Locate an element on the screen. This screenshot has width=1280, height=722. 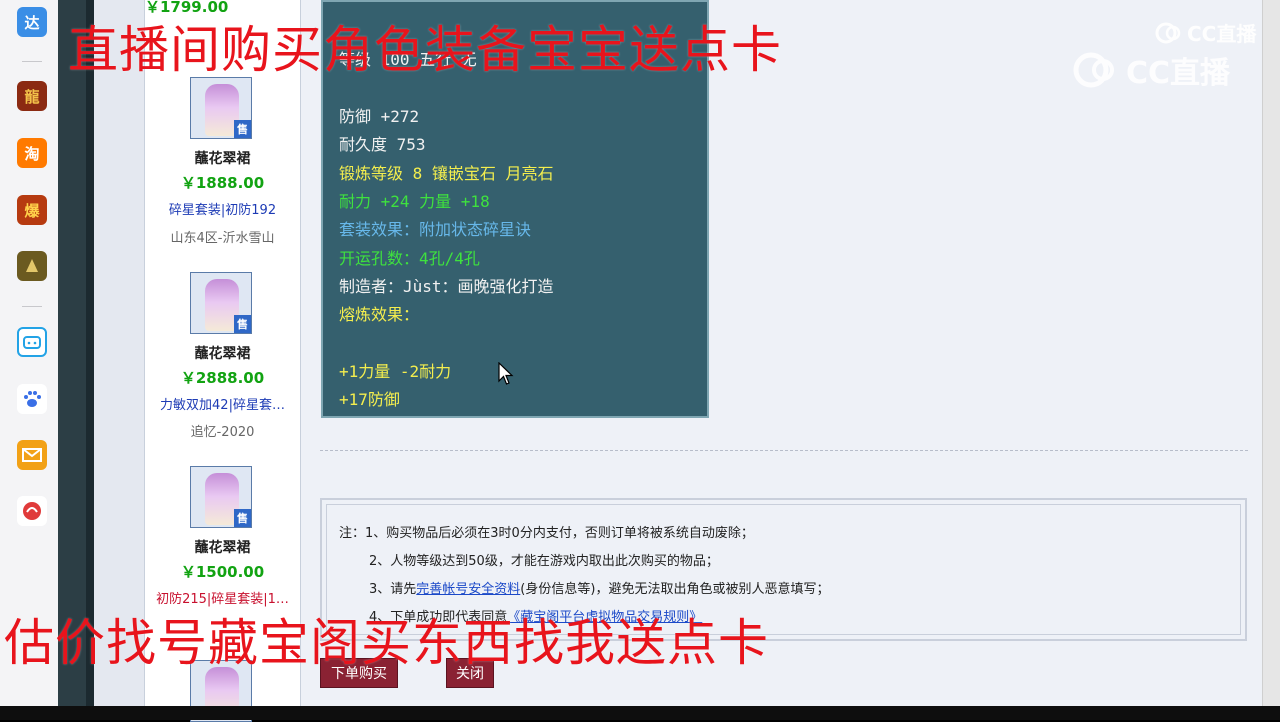
notice-line-2: 2、人物等级达到50级，才能在游戏内取出此次购买的物品； is located at coordinates (544, 561).